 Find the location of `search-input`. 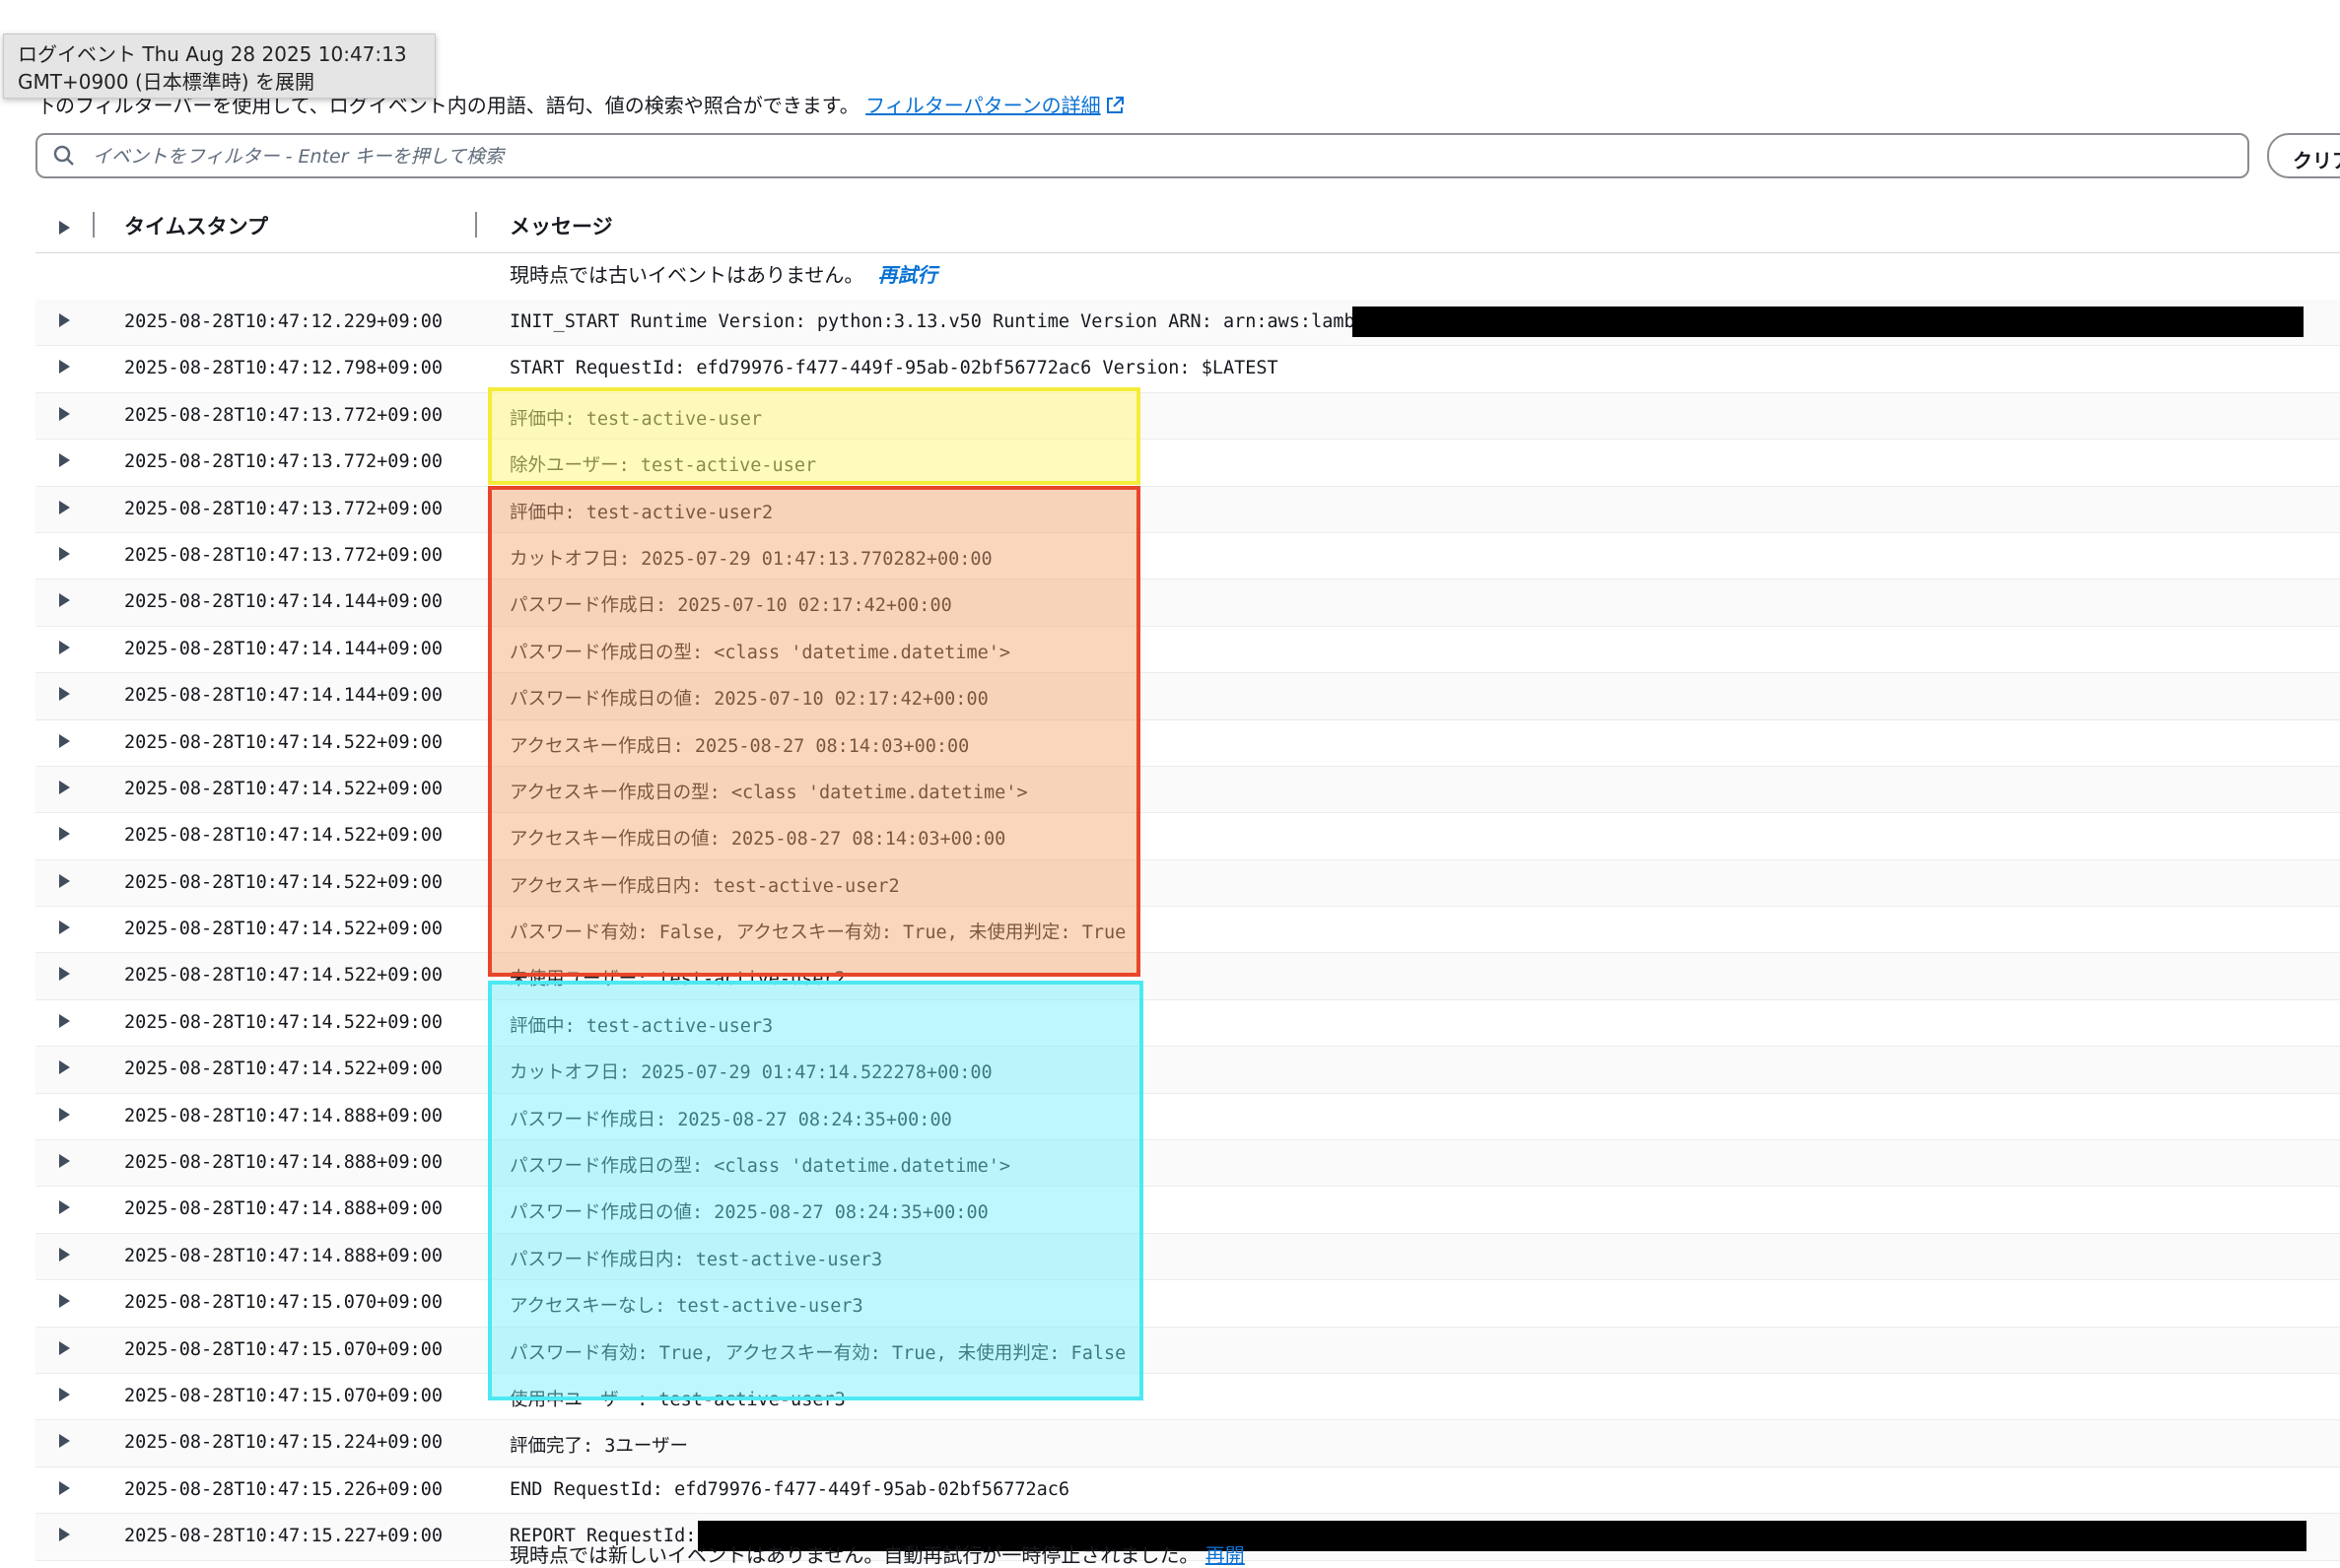

search-input is located at coordinates (1152, 156).